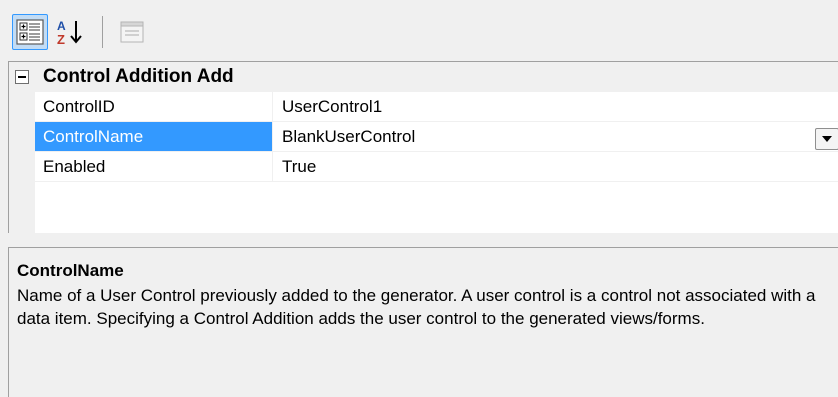  What do you see at coordinates (61, 39) in the screenshot?
I see `svg-text: Z` at bounding box center [61, 39].